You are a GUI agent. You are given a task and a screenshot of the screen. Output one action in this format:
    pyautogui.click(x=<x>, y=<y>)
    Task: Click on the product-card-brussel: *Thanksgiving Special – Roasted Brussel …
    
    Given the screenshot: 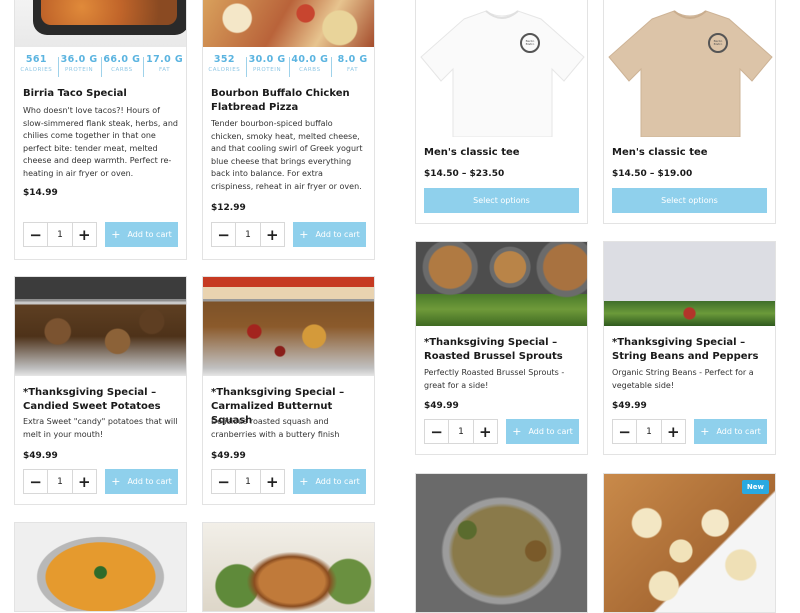 What is the action you would take?
    pyautogui.click(x=501, y=348)
    